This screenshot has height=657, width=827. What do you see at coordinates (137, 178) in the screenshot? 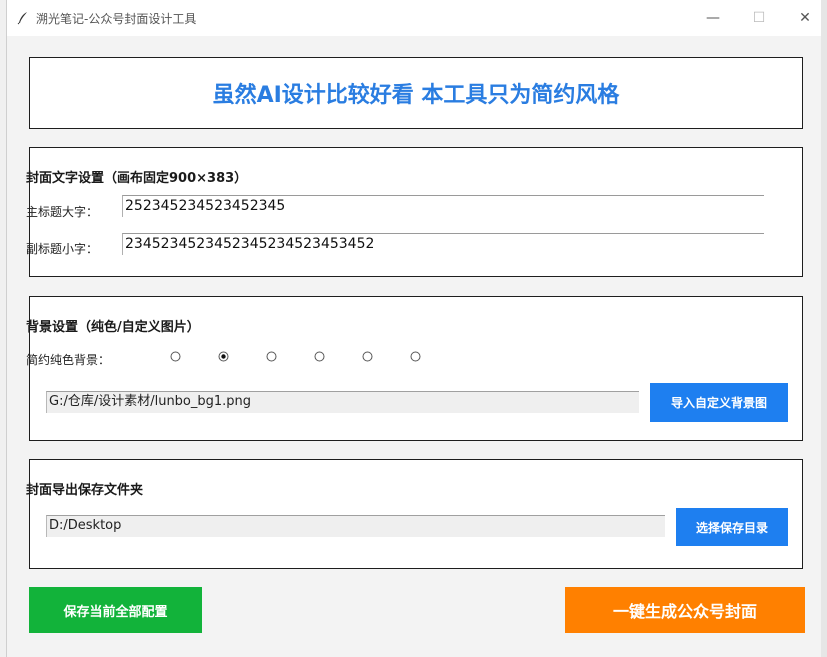
I see `cover-text-section-title: 封面文字设置（画布固定900×383）` at bounding box center [137, 178].